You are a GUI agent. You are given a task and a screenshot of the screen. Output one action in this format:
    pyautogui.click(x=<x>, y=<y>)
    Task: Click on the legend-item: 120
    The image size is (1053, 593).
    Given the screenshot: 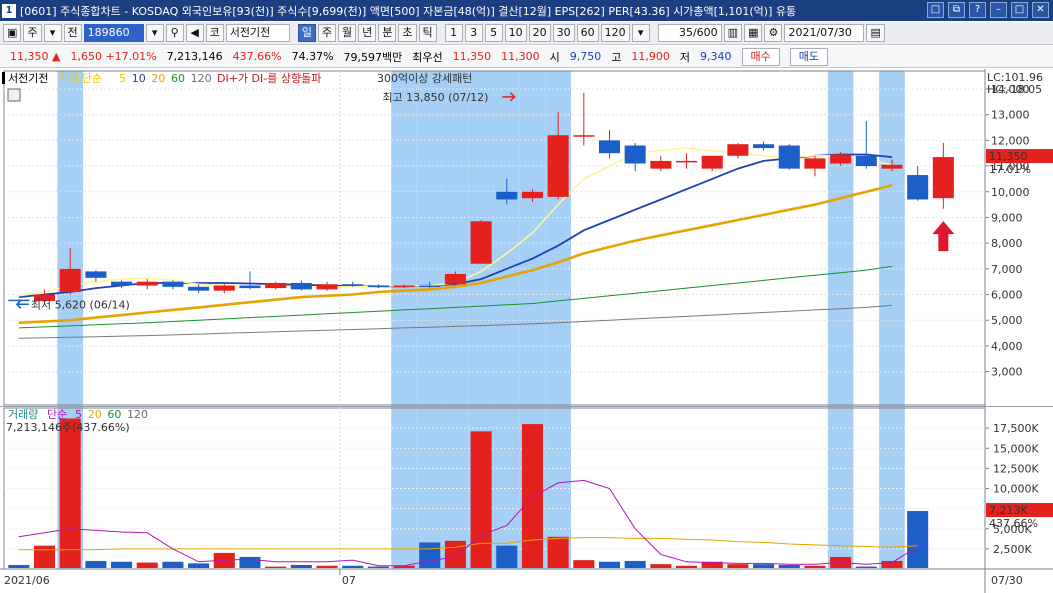 What is the action you would take?
    pyautogui.click(x=201, y=78)
    